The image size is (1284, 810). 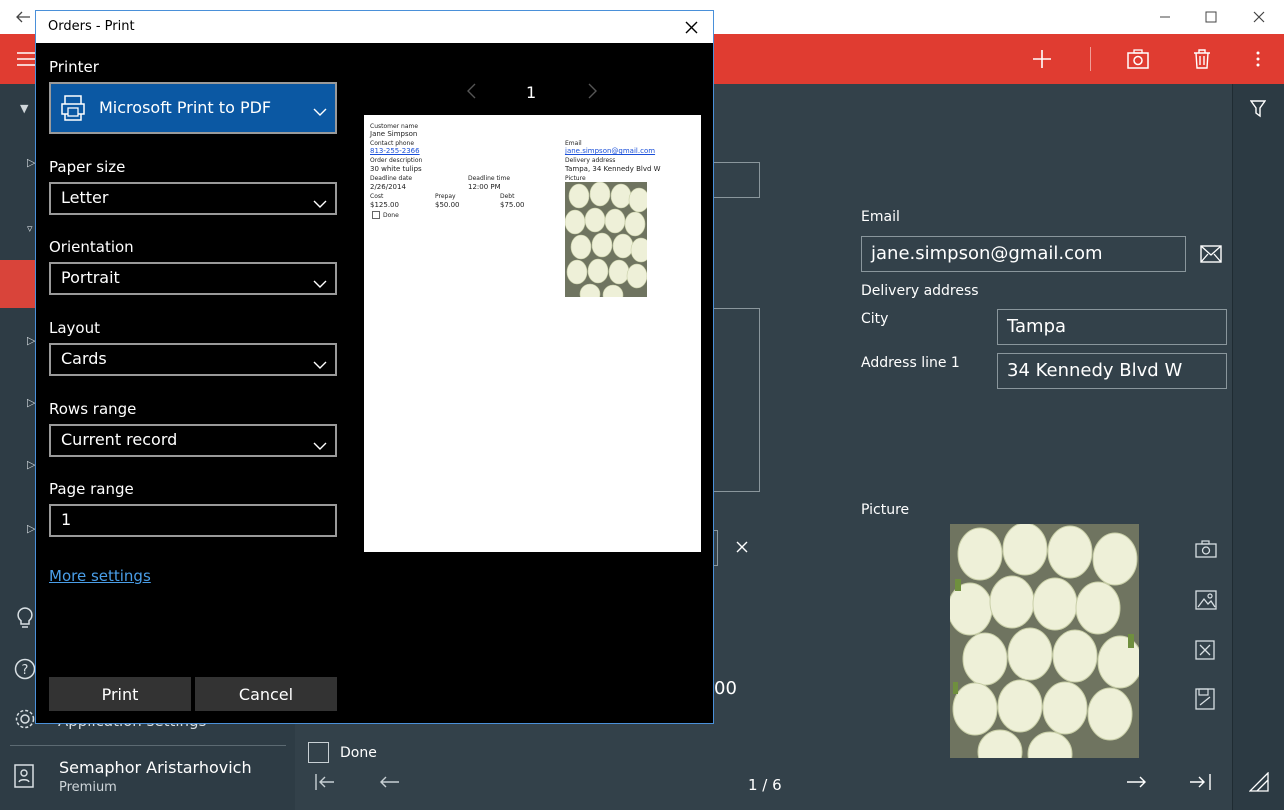 What do you see at coordinates (471, 93) in the screenshot?
I see `previous-page-icon` at bounding box center [471, 93].